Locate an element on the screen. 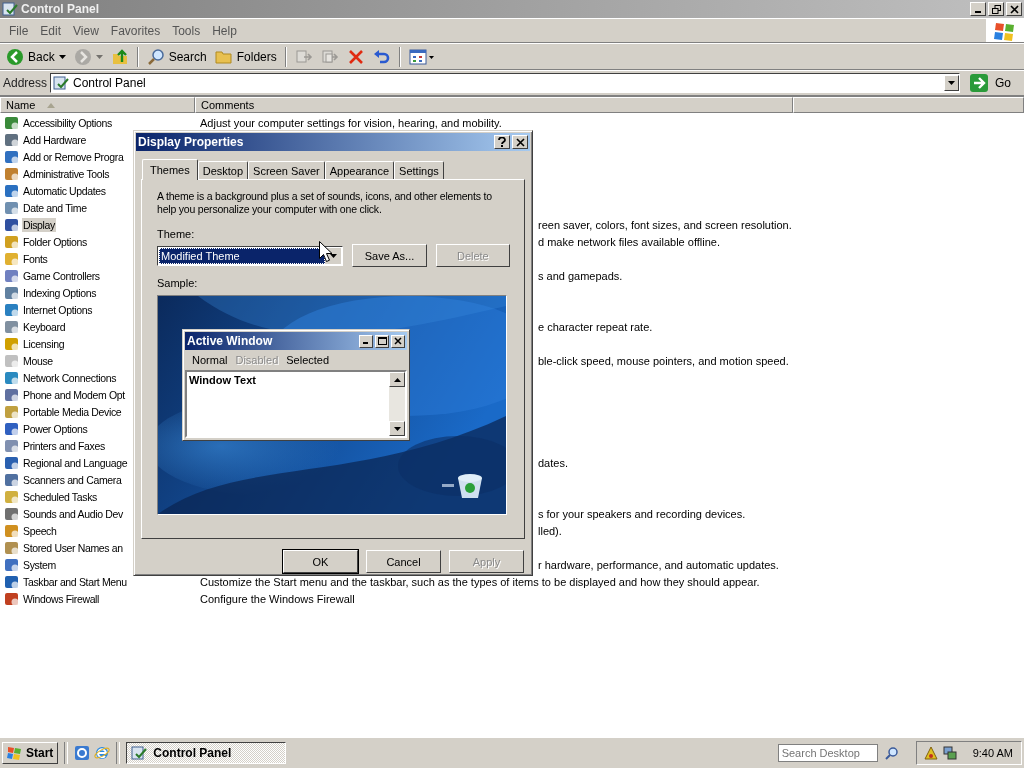  restore-button is located at coordinates (996, 9).